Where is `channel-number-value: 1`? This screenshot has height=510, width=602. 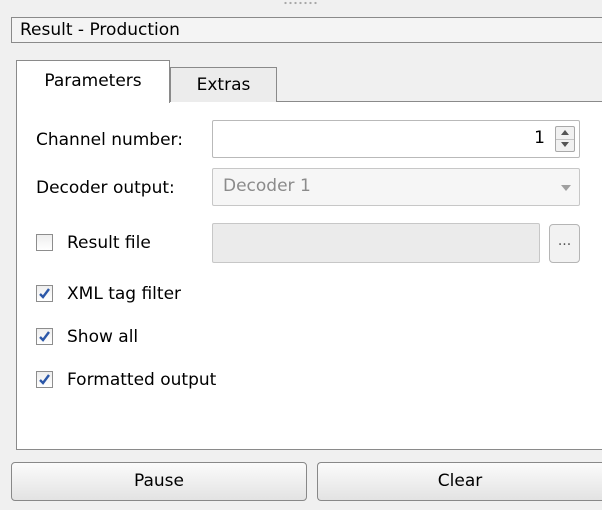 channel-number-value: 1 is located at coordinates (539, 138).